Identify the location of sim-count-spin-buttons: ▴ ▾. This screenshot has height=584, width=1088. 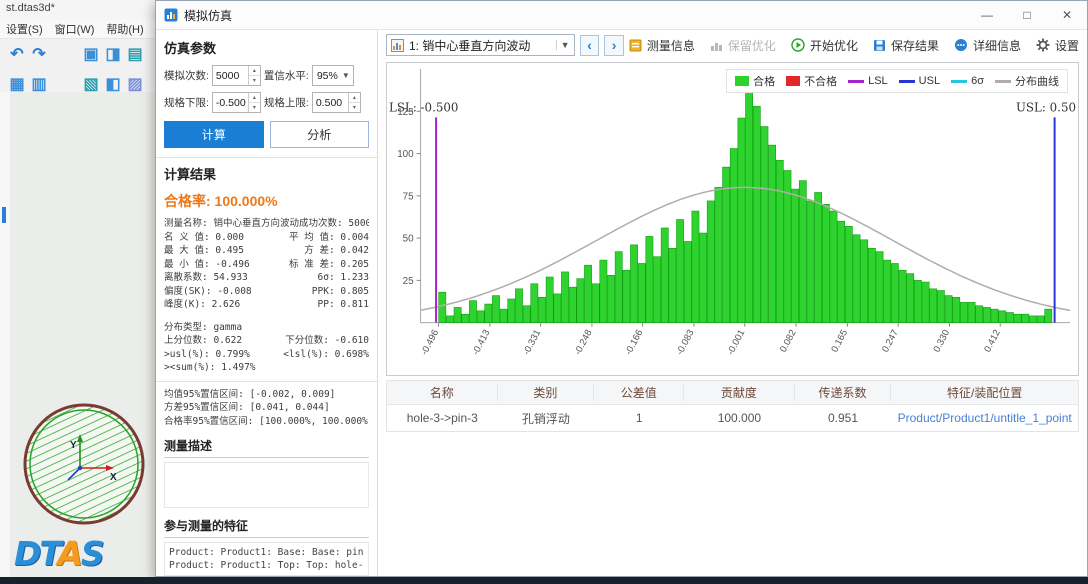
(253, 75).